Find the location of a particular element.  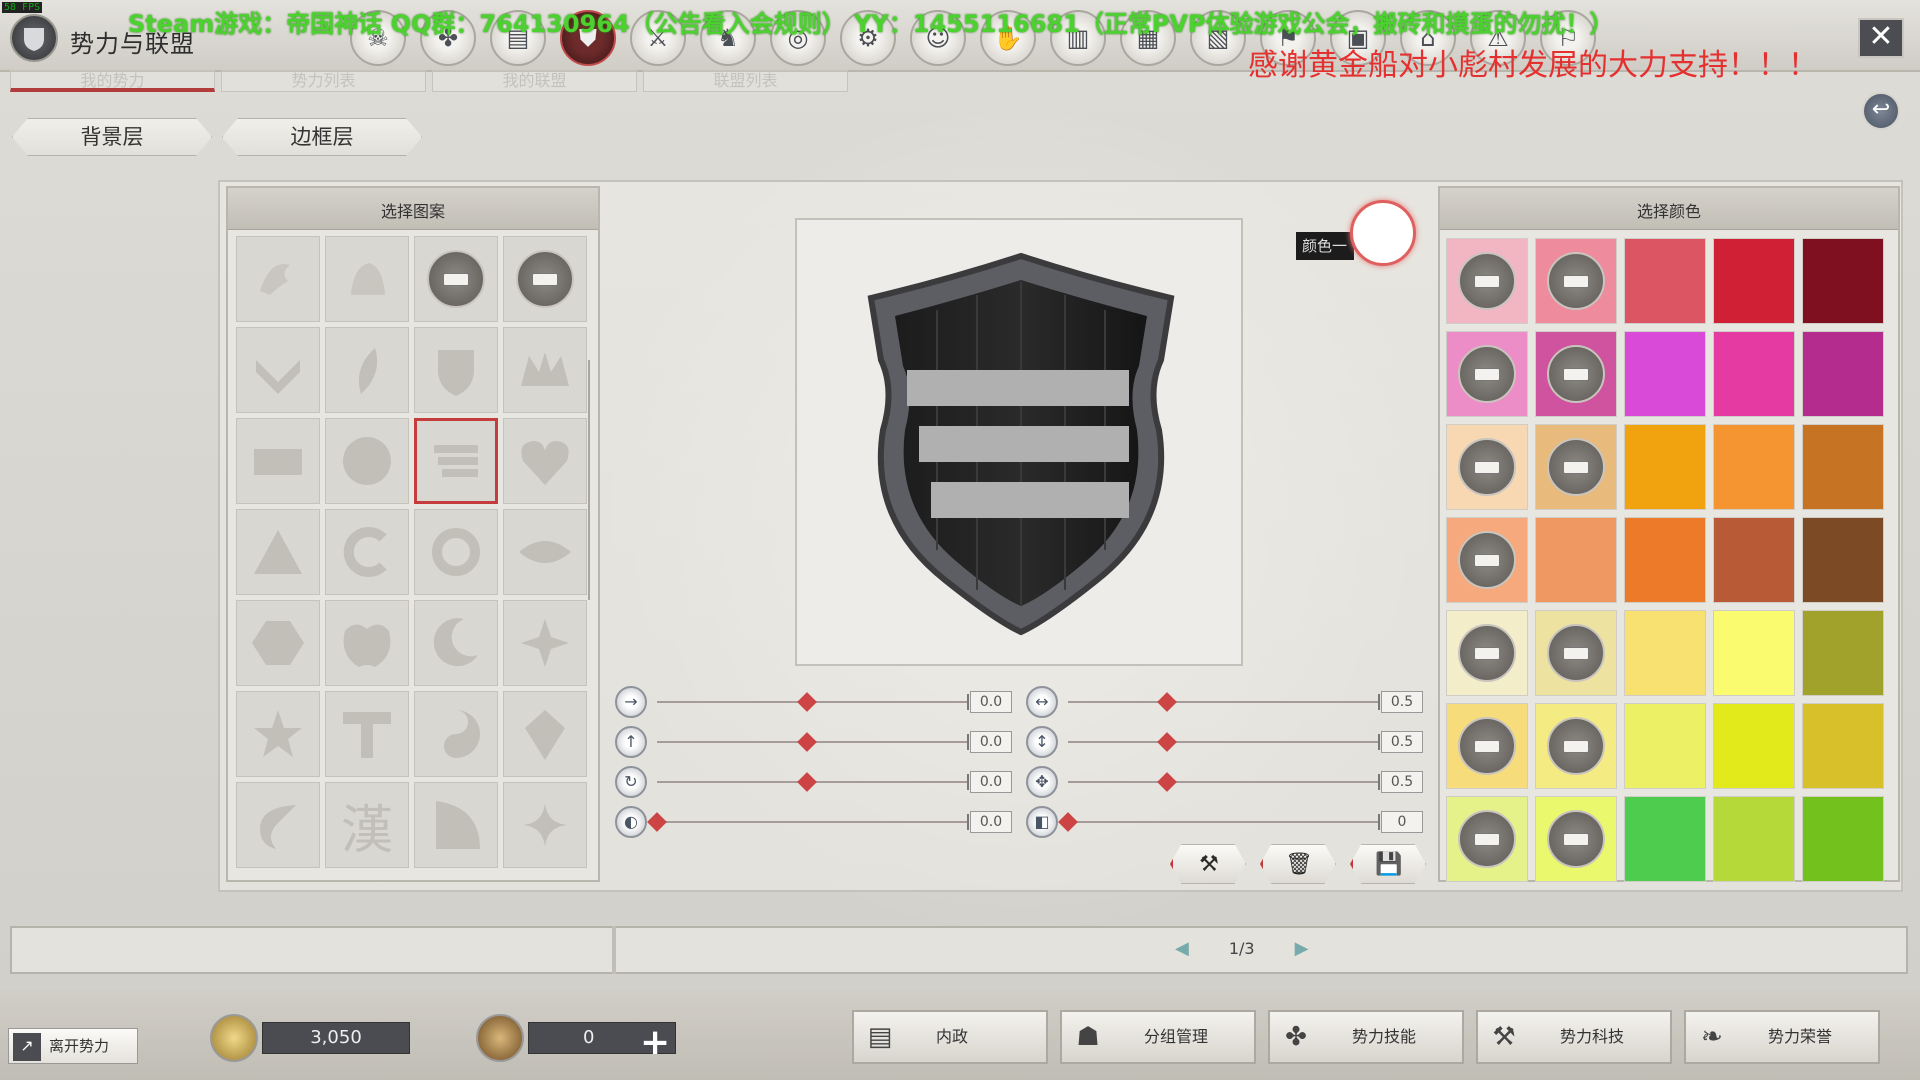

footer-nav-1: ☗ 分组管理 is located at coordinates (1158, 1037).